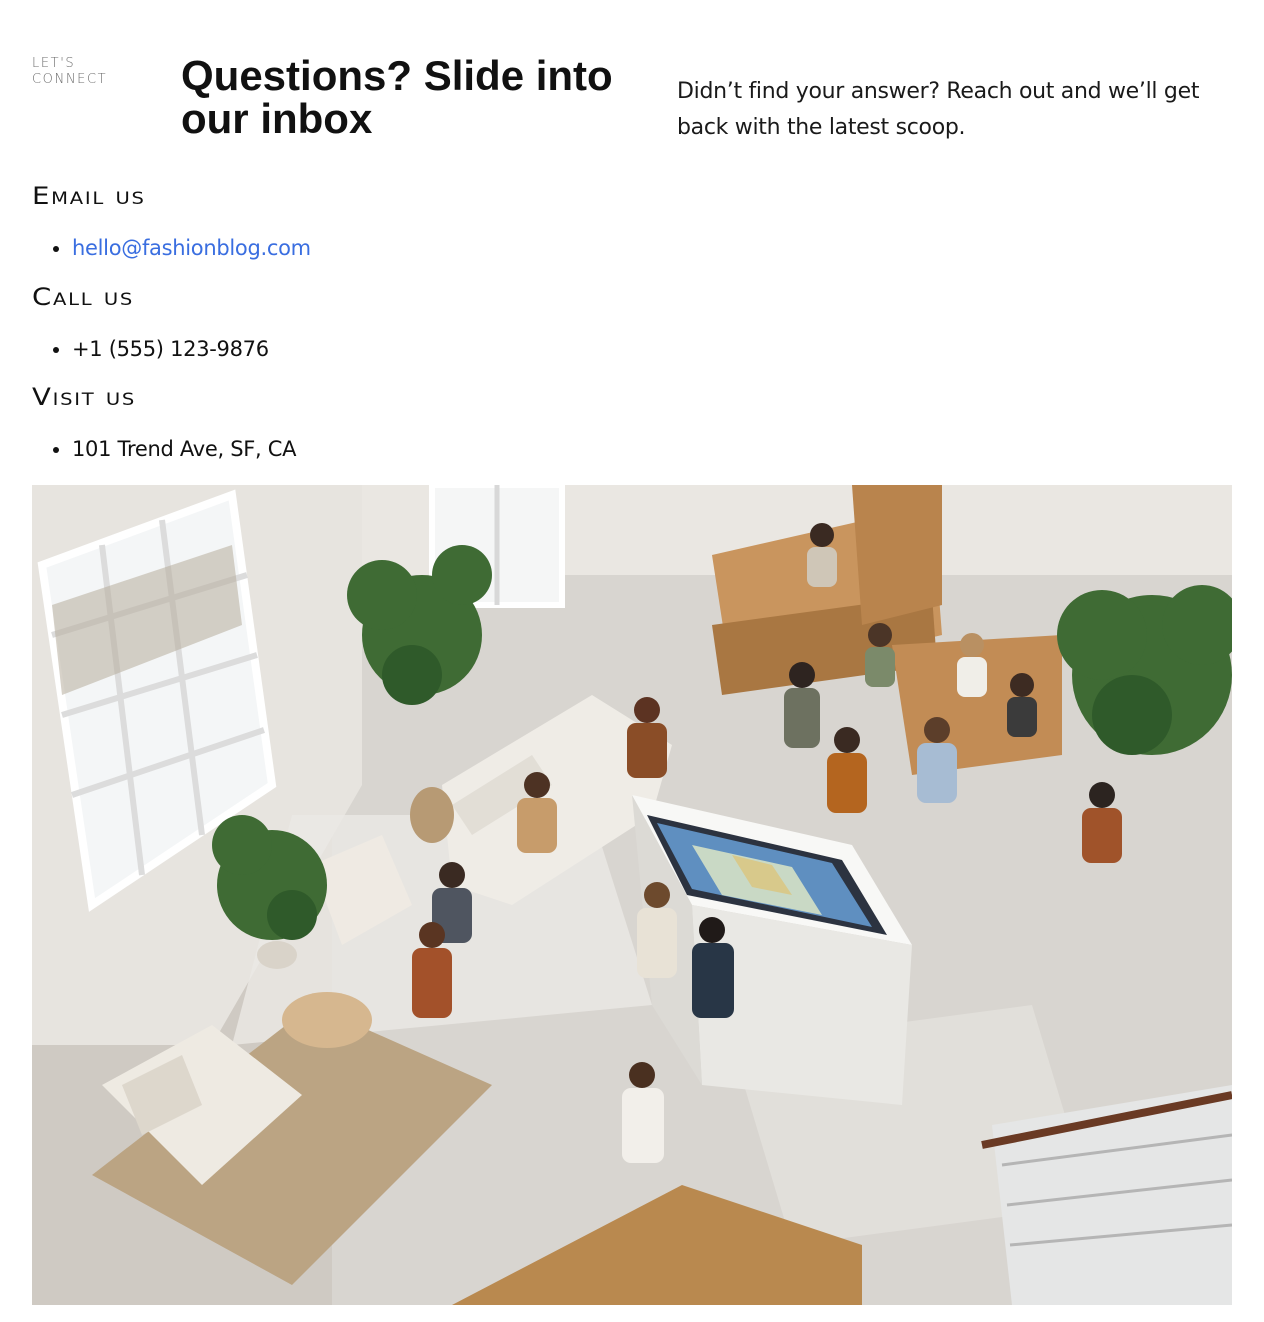 The width and height of the screenshot is (1264, 1322). What do you see at coordinates (397, 97) in the screenshot?
I see `page-title: Questions? Slide into our inbox` at bounding box center [397, 97].